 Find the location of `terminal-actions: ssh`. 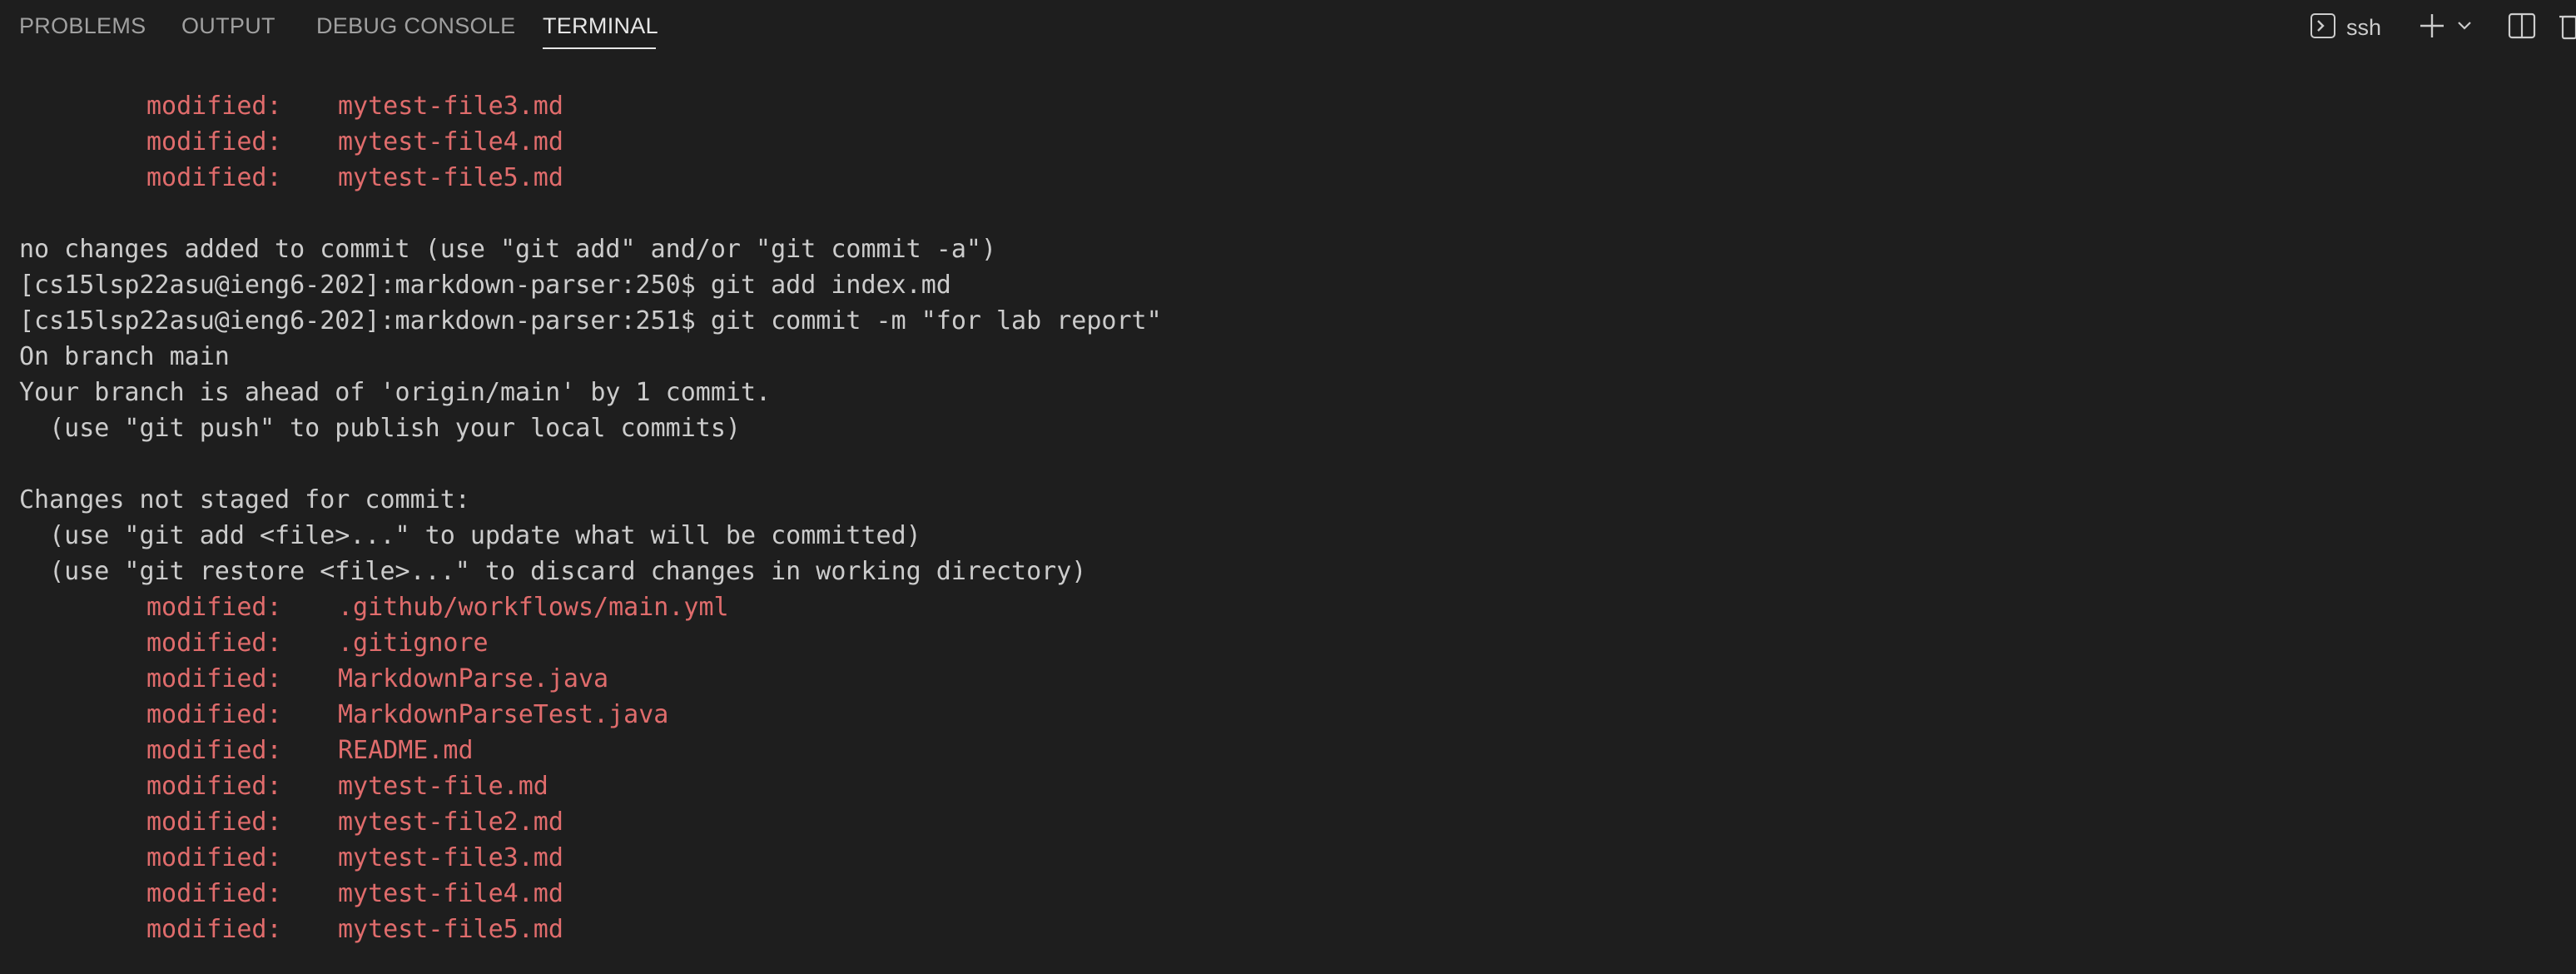

terminal-actions: ssh is located at coordinates (2443, 28).